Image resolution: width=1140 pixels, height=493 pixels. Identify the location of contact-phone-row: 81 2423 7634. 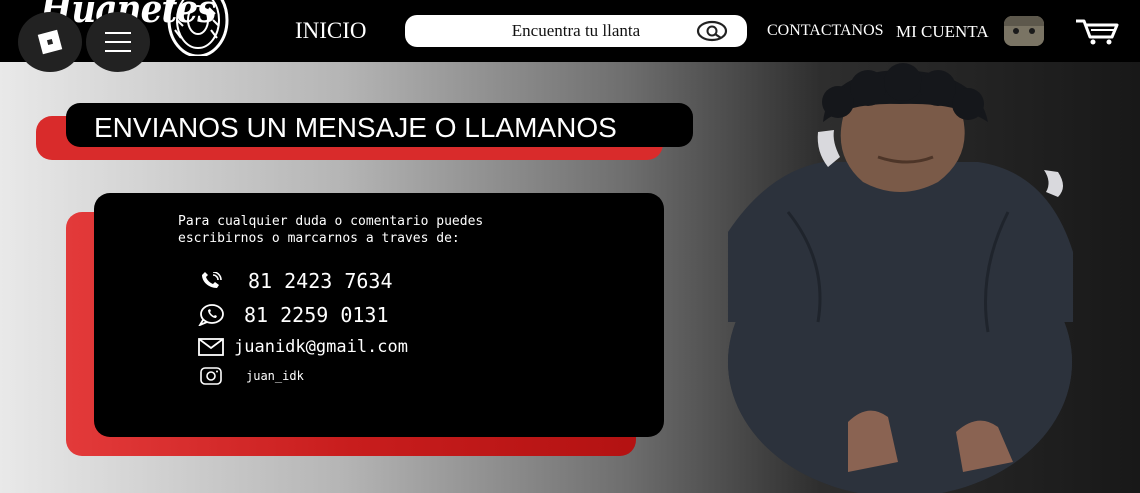
(294, 281).